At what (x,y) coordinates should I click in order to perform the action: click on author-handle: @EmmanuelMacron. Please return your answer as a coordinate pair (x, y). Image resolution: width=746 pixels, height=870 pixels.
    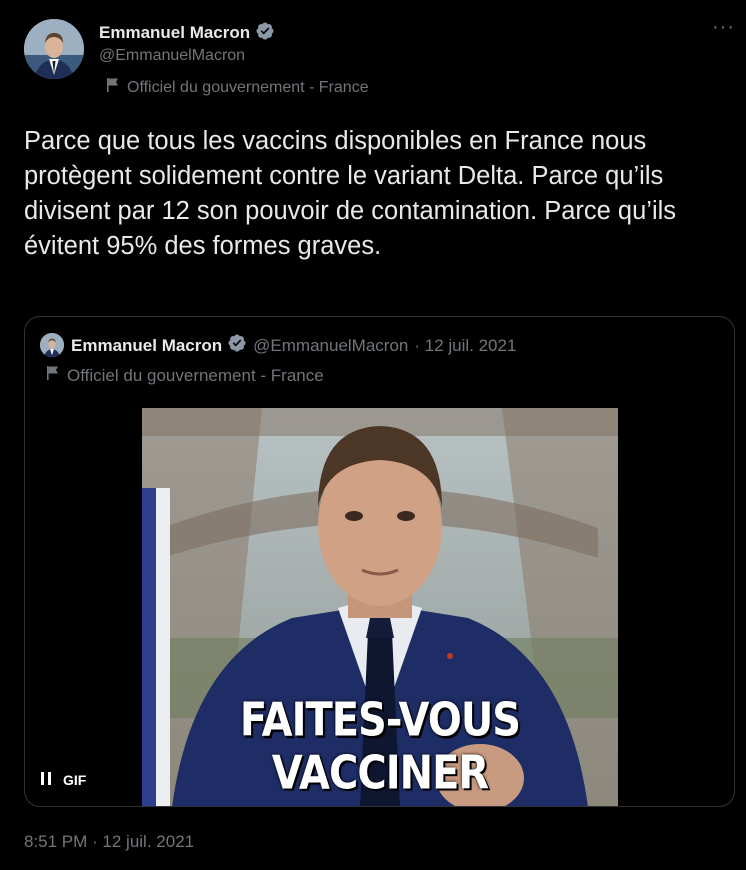
    Looking at the image, I should click on (172, 56).